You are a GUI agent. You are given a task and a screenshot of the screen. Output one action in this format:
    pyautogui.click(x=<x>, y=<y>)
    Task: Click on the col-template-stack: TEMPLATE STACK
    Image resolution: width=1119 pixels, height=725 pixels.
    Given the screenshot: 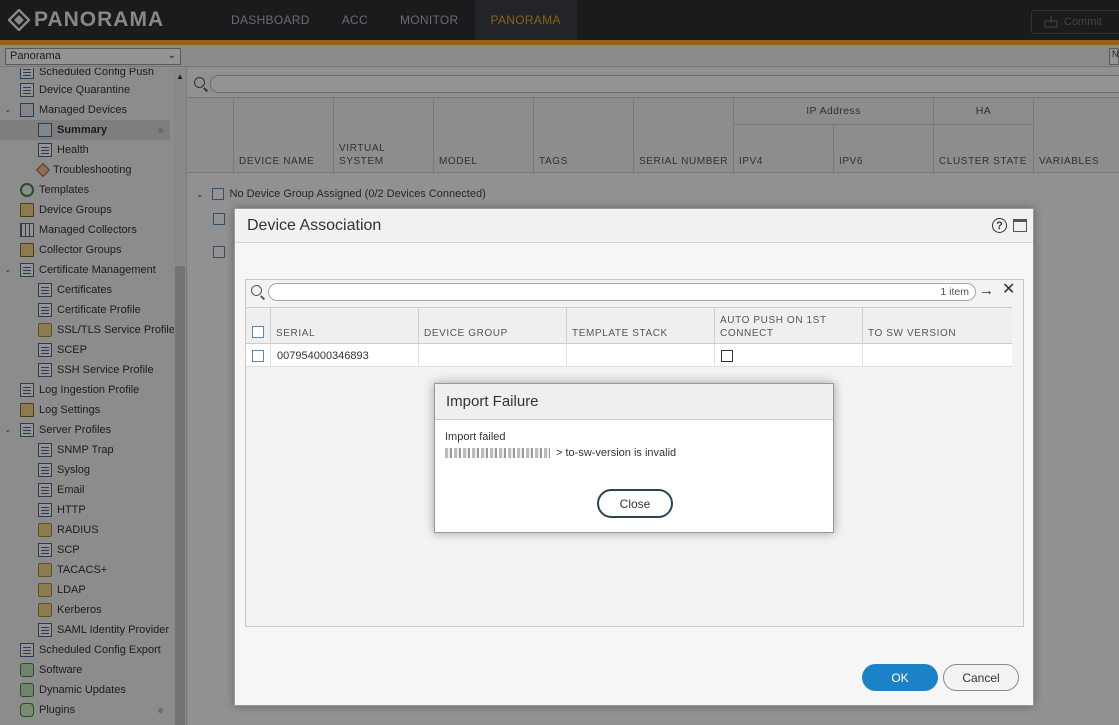 What is the action you would take?
    pyautogui.click(x=640, y=326)
    